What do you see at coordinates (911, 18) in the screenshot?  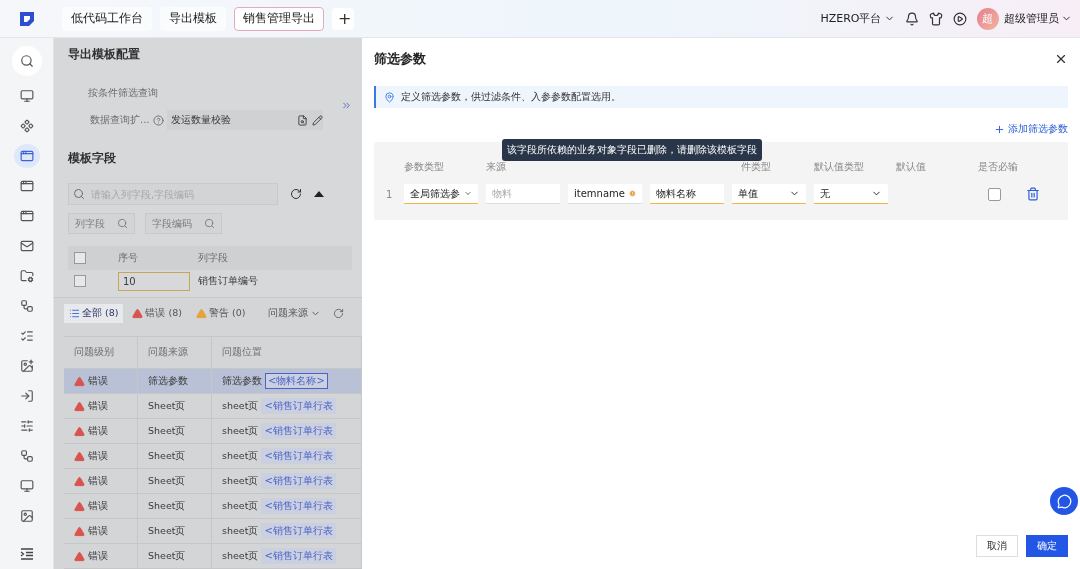 I see `bell-icon` at bounding box center [911, 18].